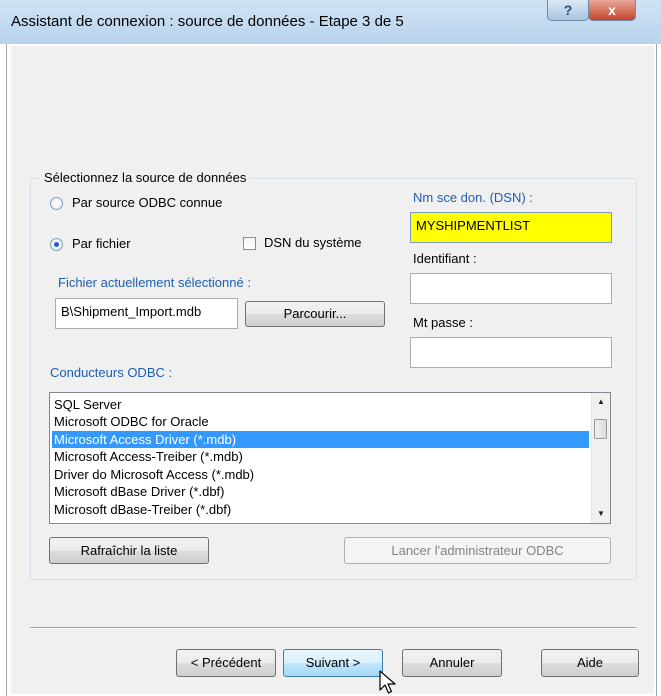 This screenshot has height=696, width=661. Describe the element at coordinates (477, 550) in the screenshot. I see `launch-odbc-admin-button: Lancer l'administrateur ODBC` at that location.